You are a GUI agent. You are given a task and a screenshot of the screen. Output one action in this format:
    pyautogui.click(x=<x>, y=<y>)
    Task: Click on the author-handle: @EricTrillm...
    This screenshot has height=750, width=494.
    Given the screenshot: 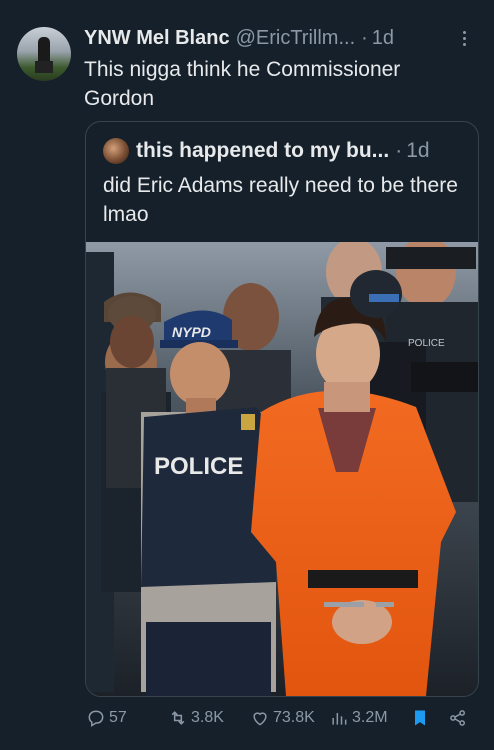 What is the action you would take?
    pyautogui.click(x=296, y=38)
    